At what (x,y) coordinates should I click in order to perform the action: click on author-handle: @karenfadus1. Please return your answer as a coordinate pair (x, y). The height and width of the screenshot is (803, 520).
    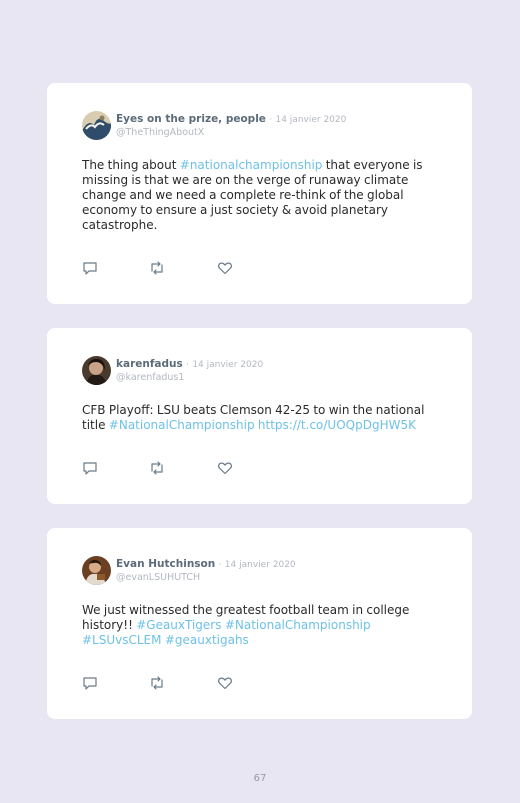
    Looking at the image, I should click on (289, 378).